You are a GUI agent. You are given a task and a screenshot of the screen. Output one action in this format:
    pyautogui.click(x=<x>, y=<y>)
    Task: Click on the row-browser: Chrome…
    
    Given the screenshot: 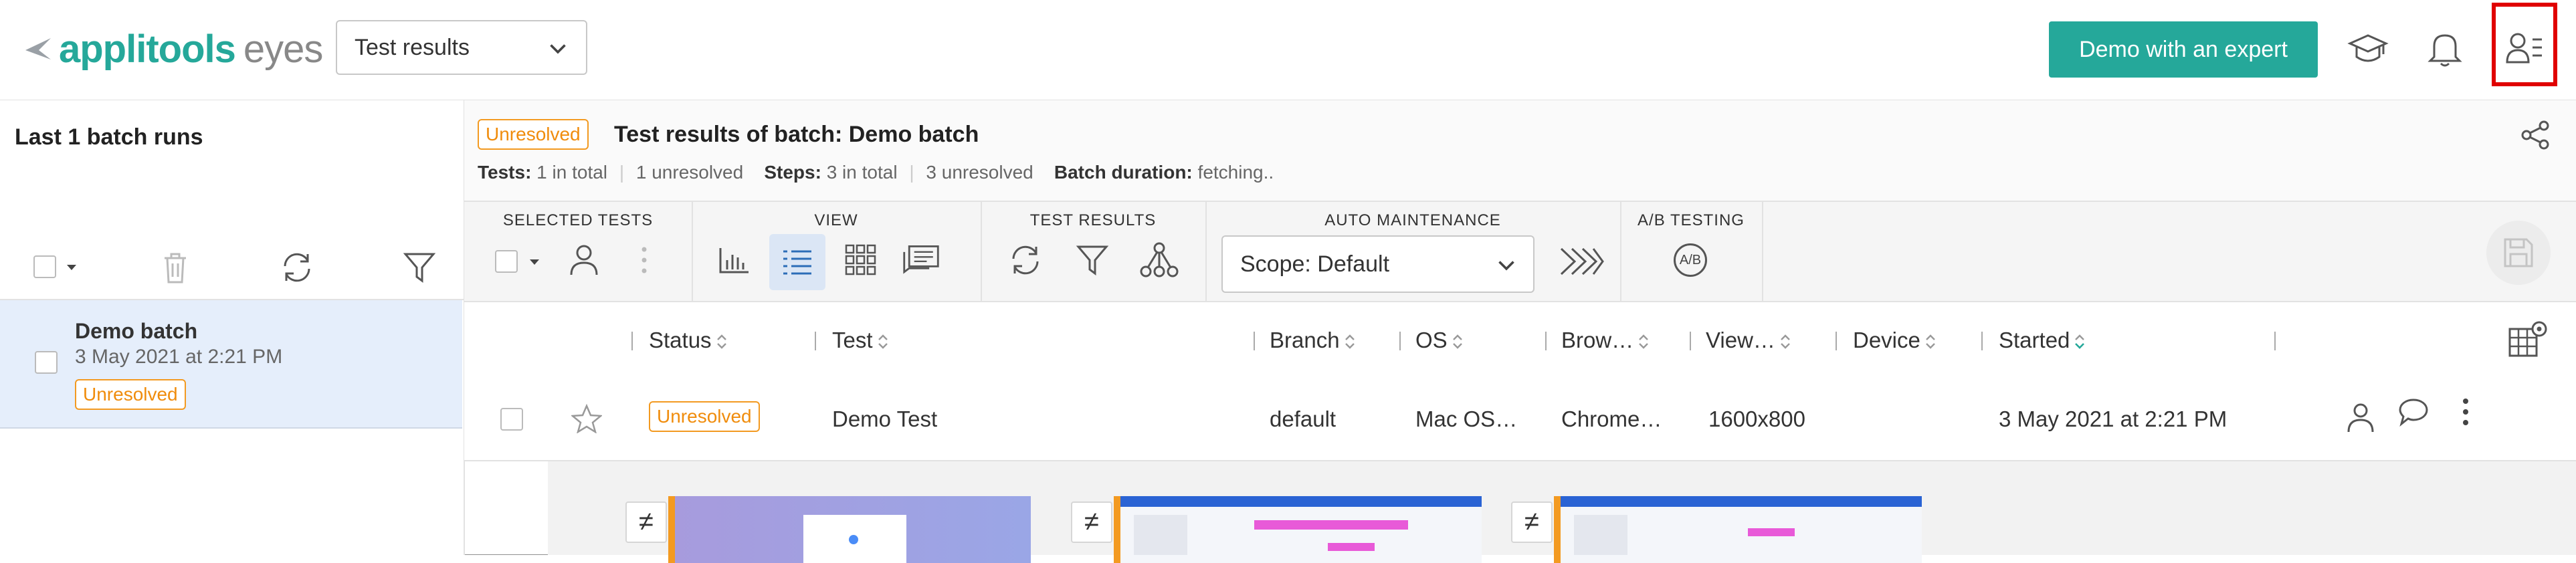 What is the action you would take?
    pyautogui.click(x=1611, y=419)
    